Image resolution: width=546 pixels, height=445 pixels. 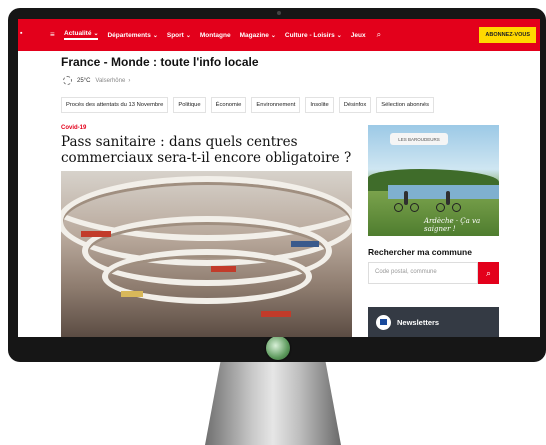 What do you see at coordinates (278, 348) in the screenshot?
I see `monitor-logo-icon` at bounding box center [278, 348].